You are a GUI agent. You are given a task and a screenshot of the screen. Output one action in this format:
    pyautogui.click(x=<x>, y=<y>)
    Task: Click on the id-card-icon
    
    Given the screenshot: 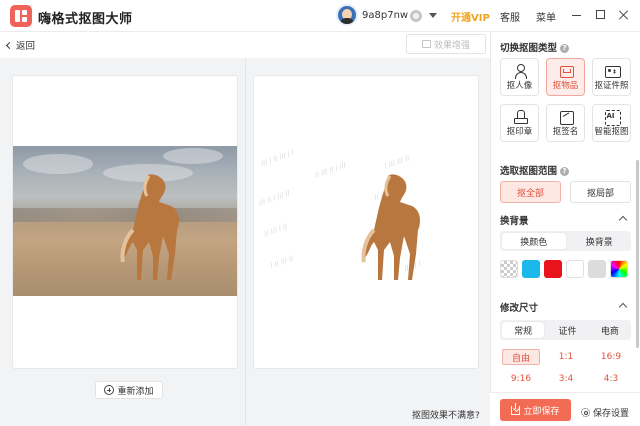 What is the action you would take?
    pyautogui.click(x=612, y=71)
    